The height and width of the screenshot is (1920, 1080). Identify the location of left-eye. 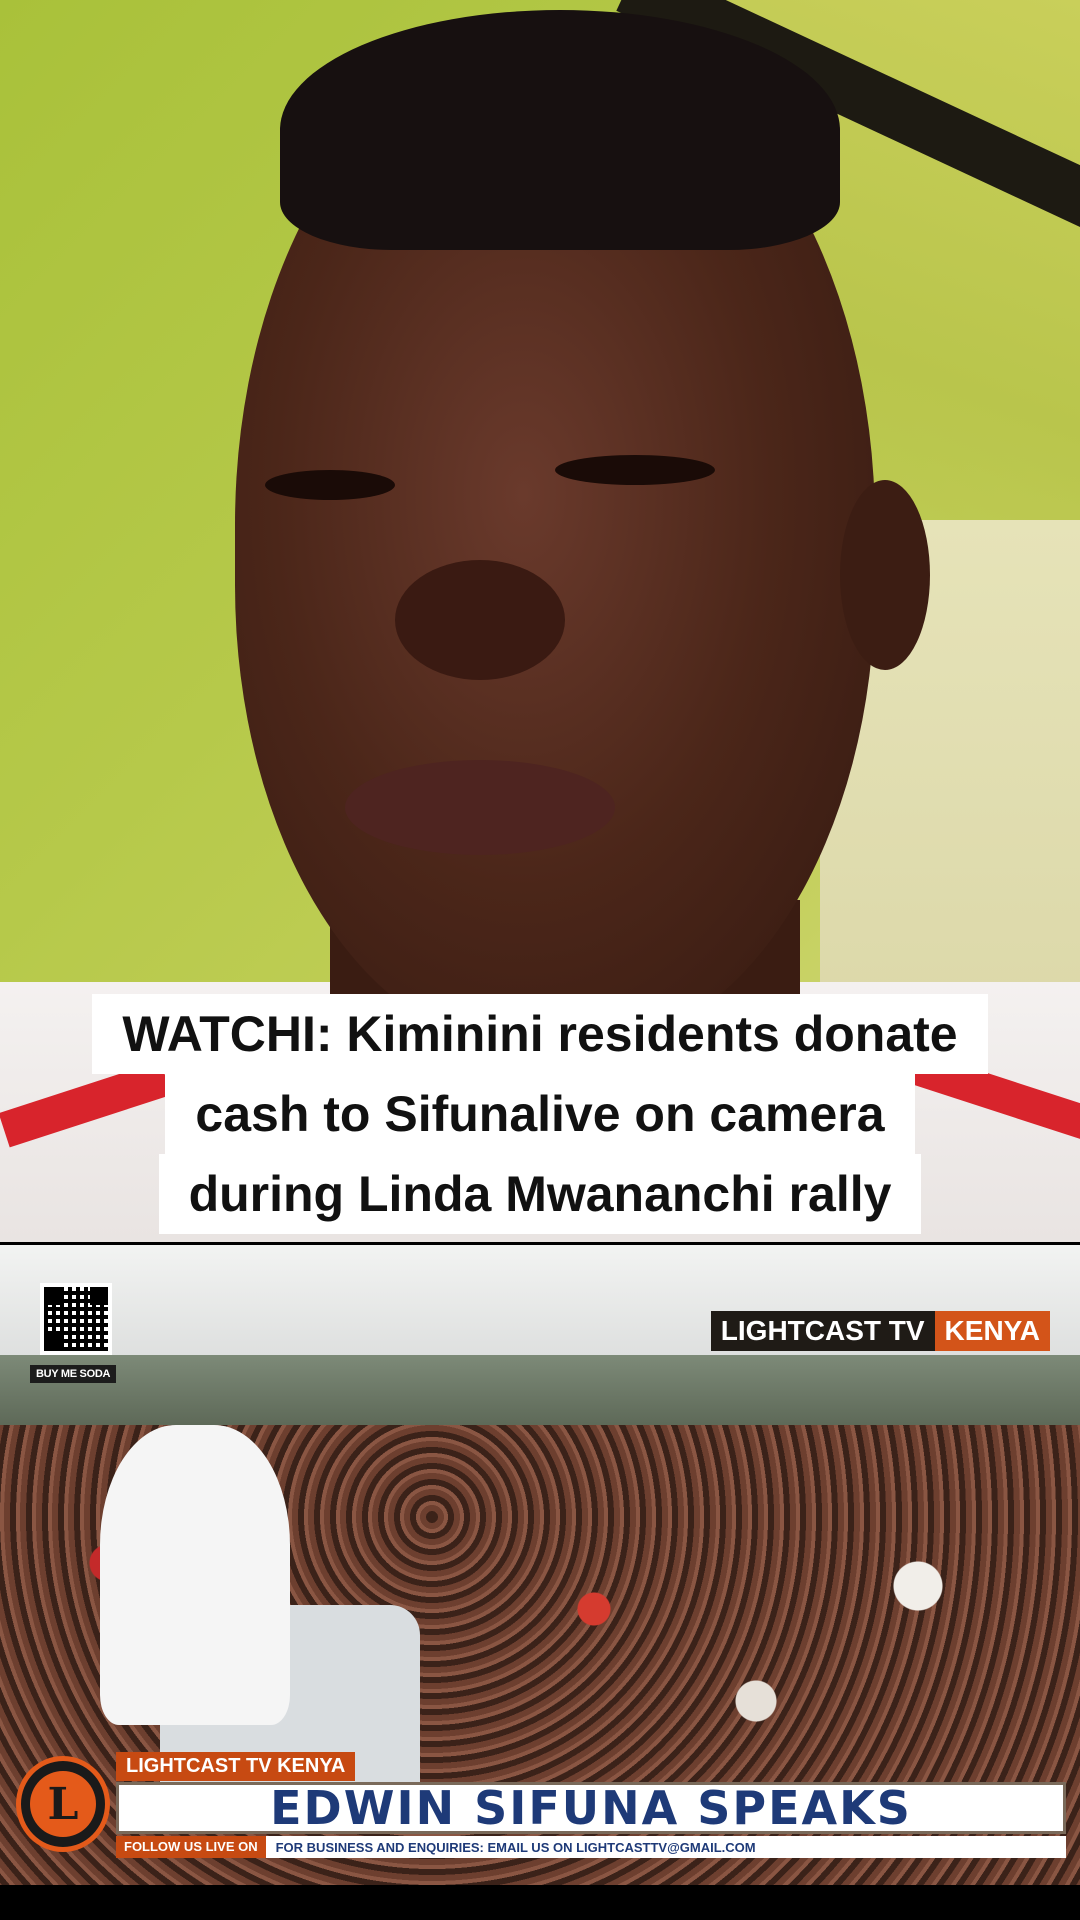
(330, 485).